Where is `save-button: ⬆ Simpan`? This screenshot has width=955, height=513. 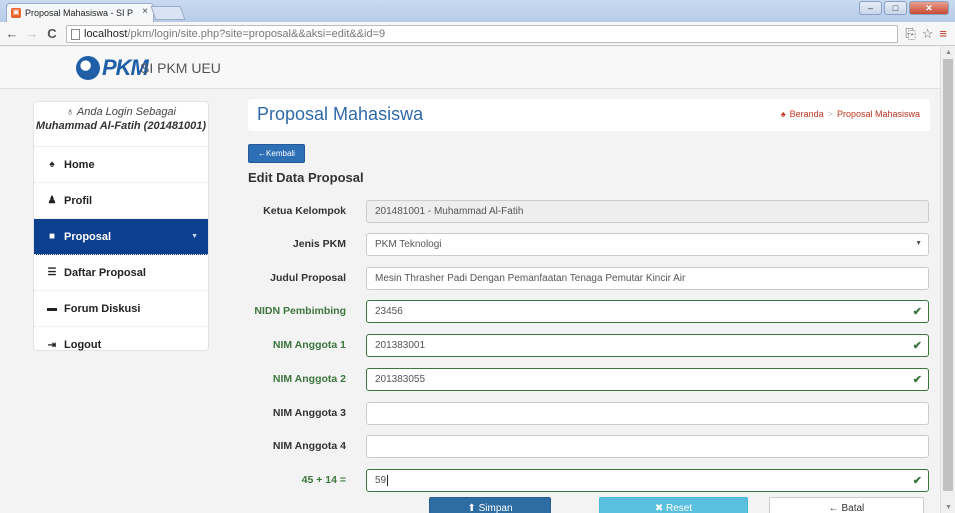 save-button: ⬆ Simpan is located at coordinates (490, 505).